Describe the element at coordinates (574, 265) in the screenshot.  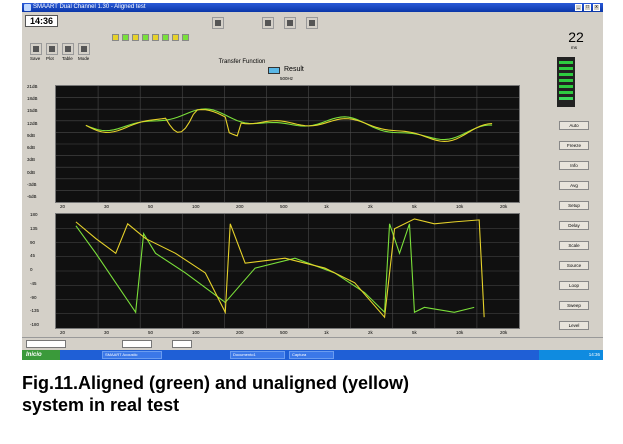
I see `right-panel-button: Source` at that location.